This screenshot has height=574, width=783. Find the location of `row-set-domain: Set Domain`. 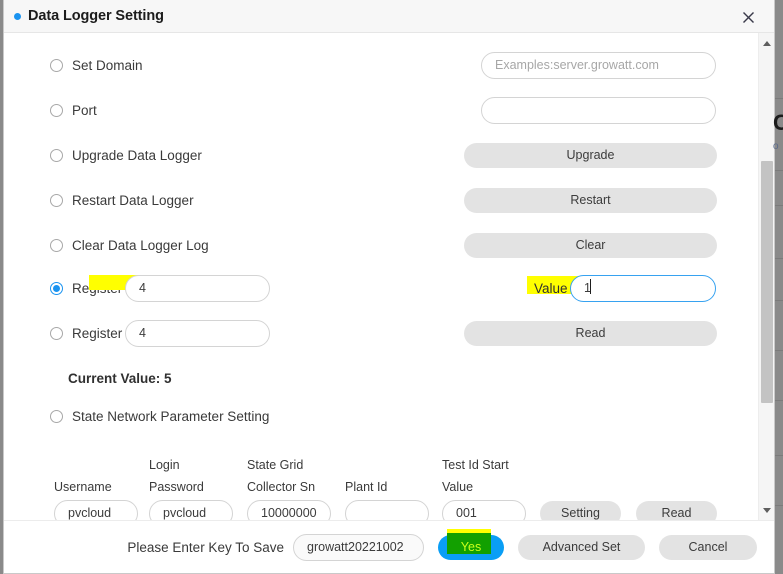

row-set-domain: Set Domain is located at coordinates (381, 65).